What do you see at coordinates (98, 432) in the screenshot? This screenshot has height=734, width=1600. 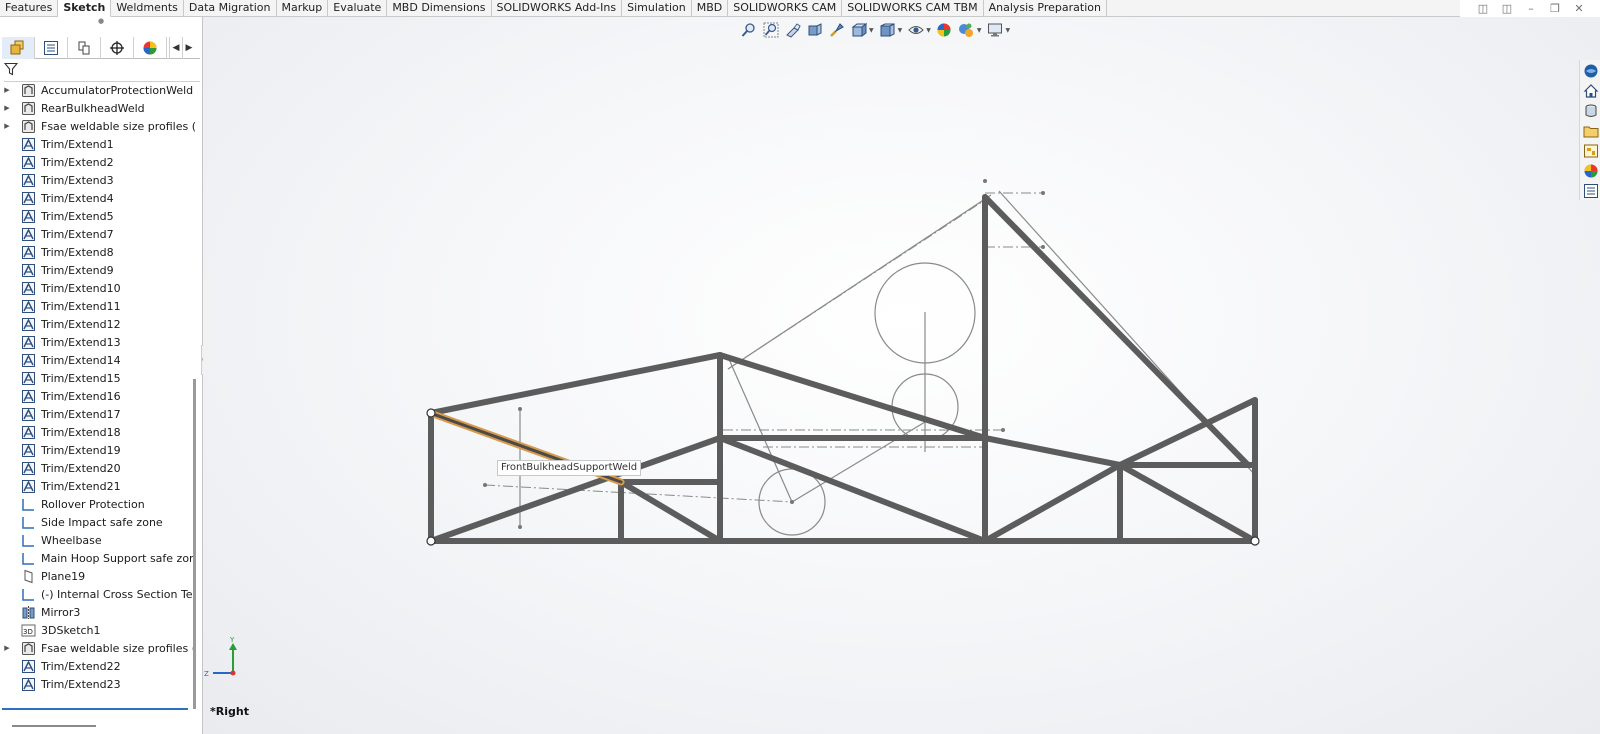 I see `tree-item: Trim/Extend18` at bounding box center [98, 432].